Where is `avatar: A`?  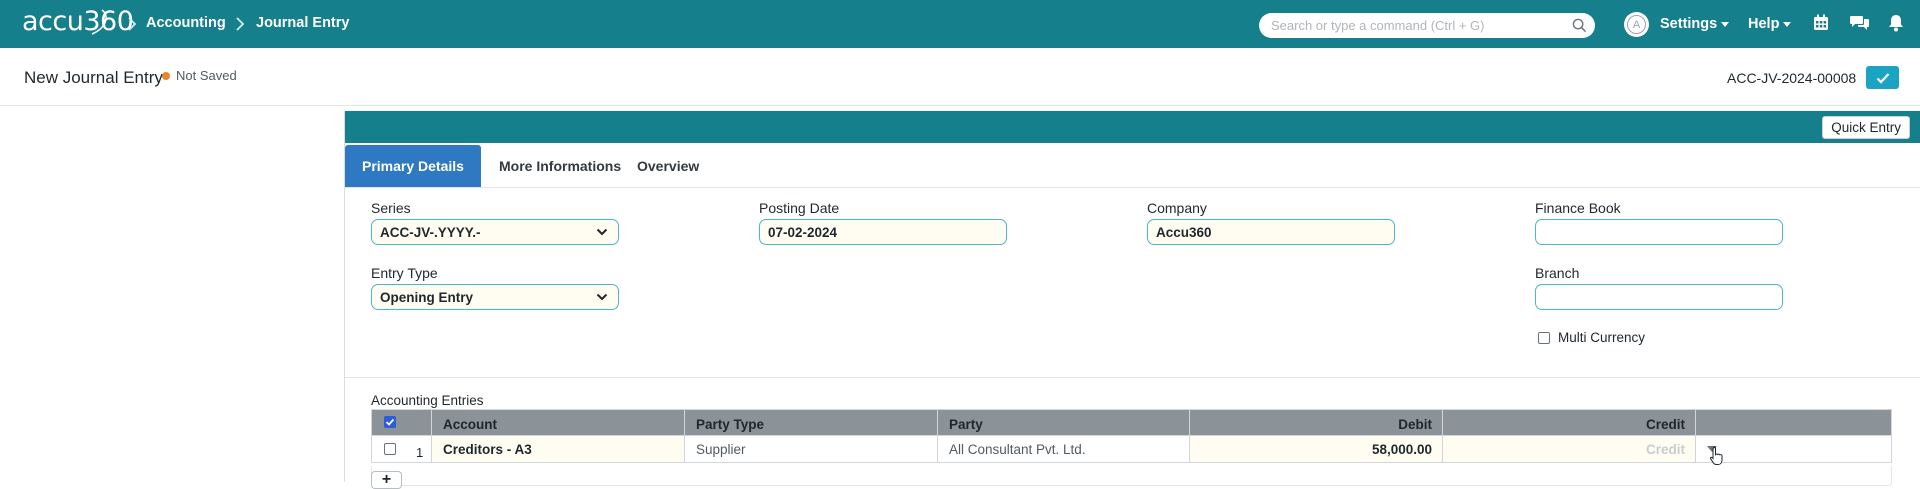
avatar: A is located at coordinates (1636, 24).